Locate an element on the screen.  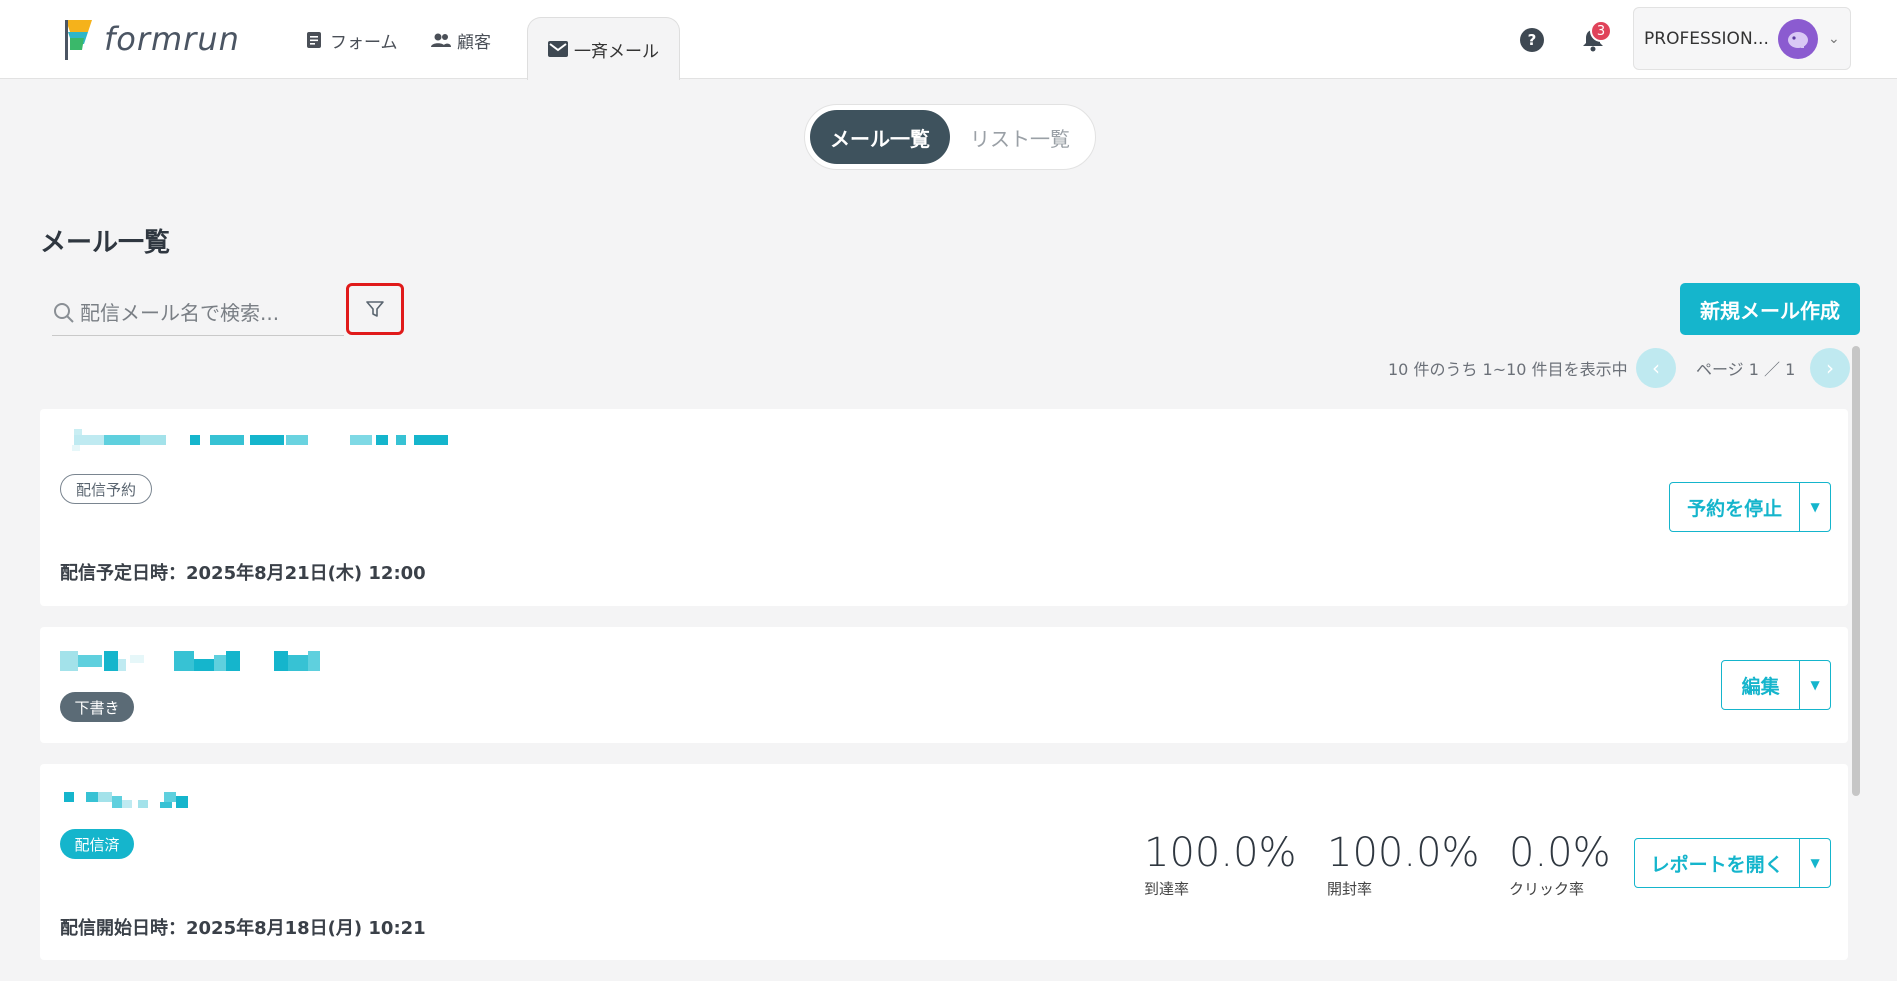
next-page-button: › is located at coordinates (1830, 368).